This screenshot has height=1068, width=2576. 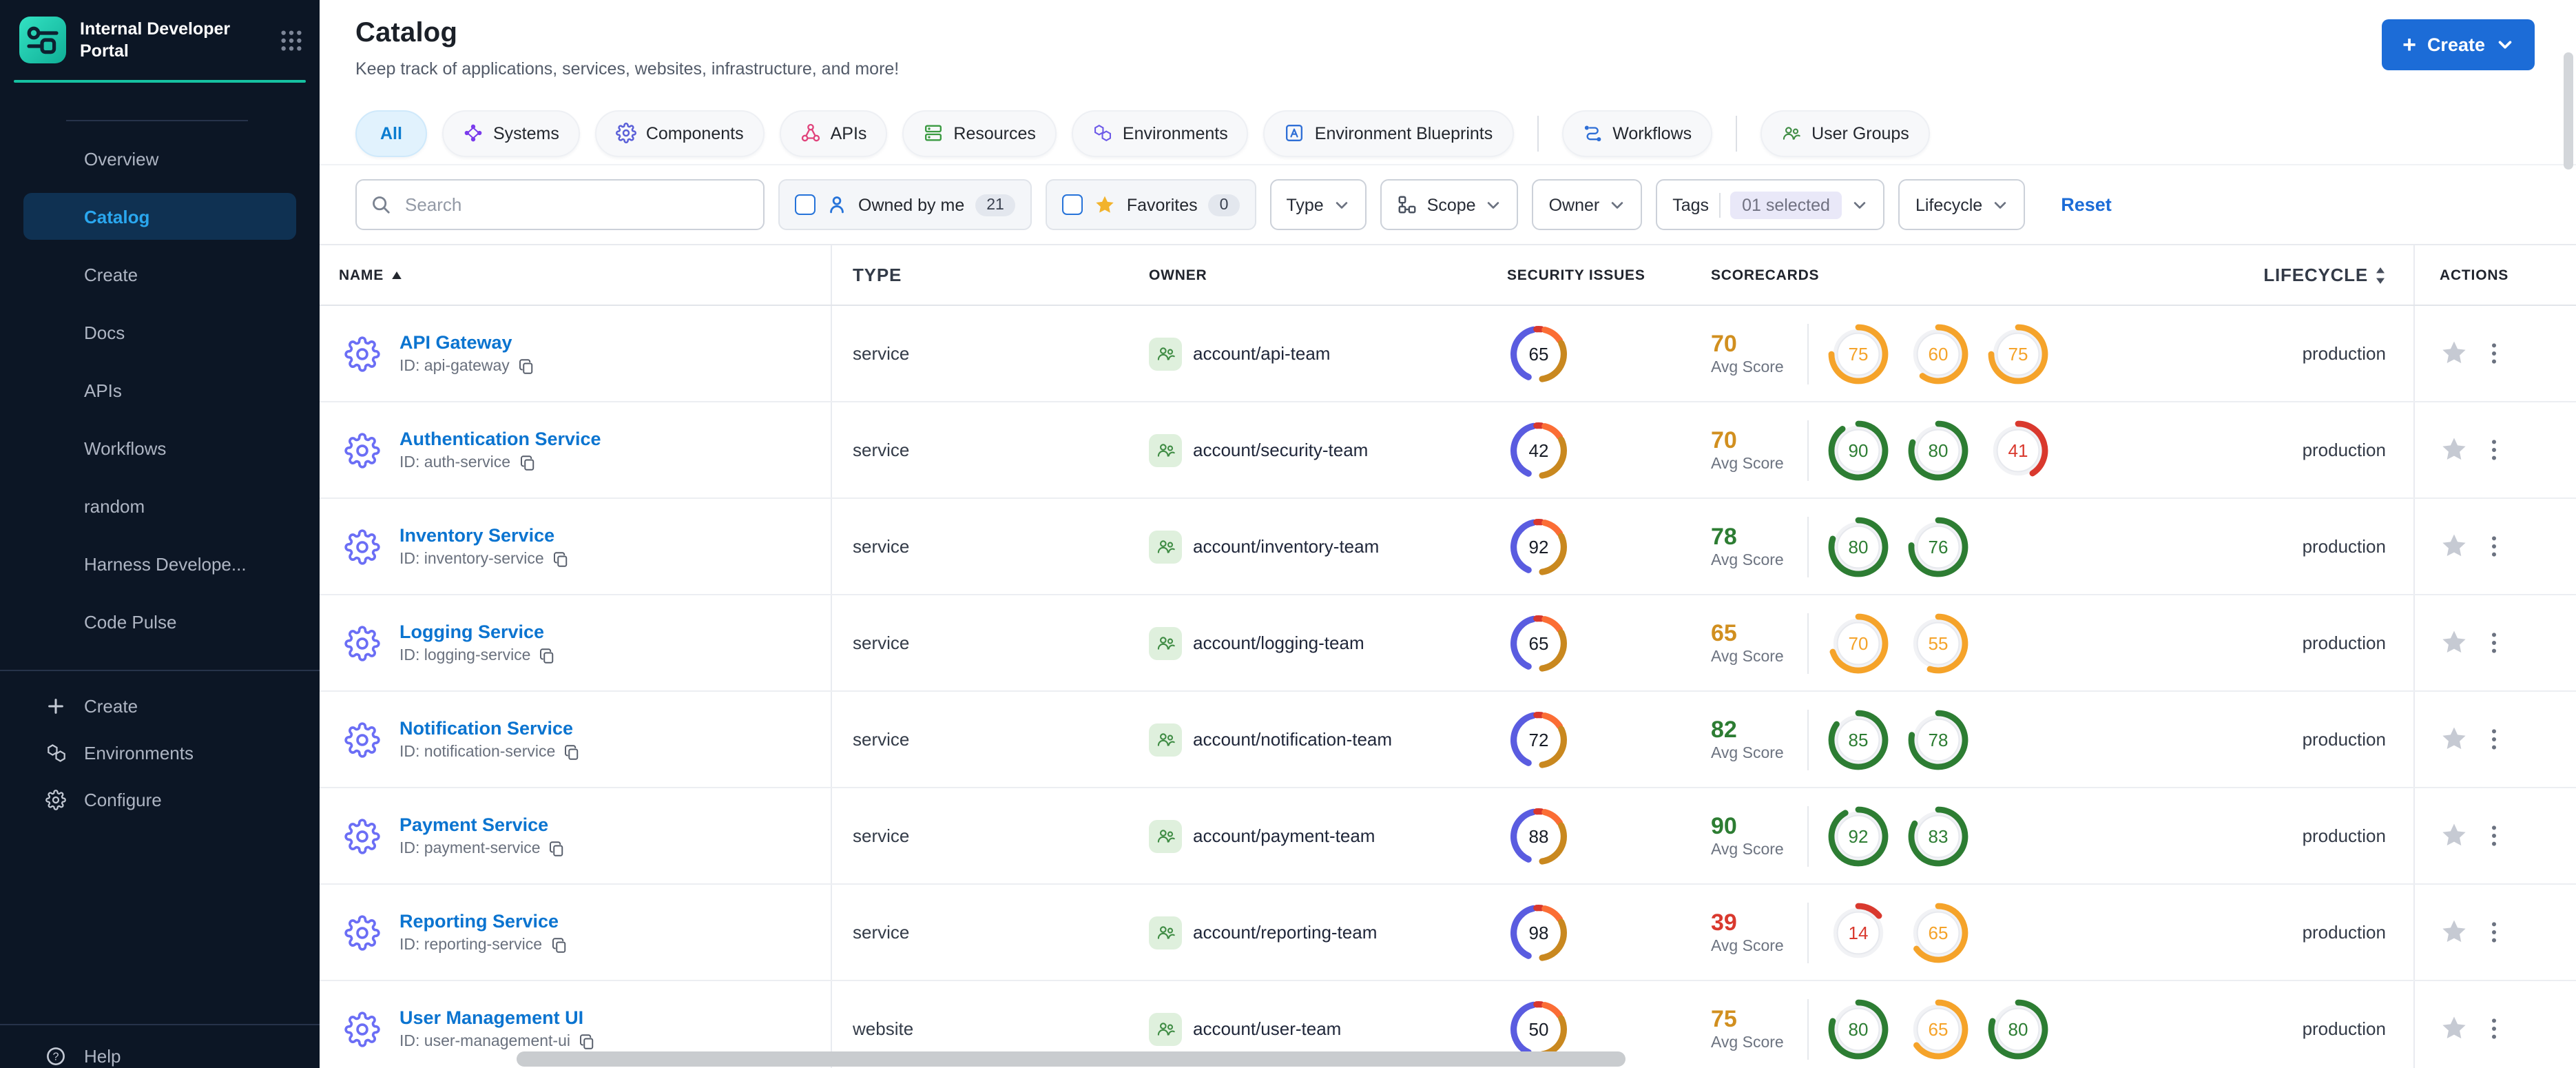 I want to click on sidebar-item-environments: Environments, so click(x=160, y=753).